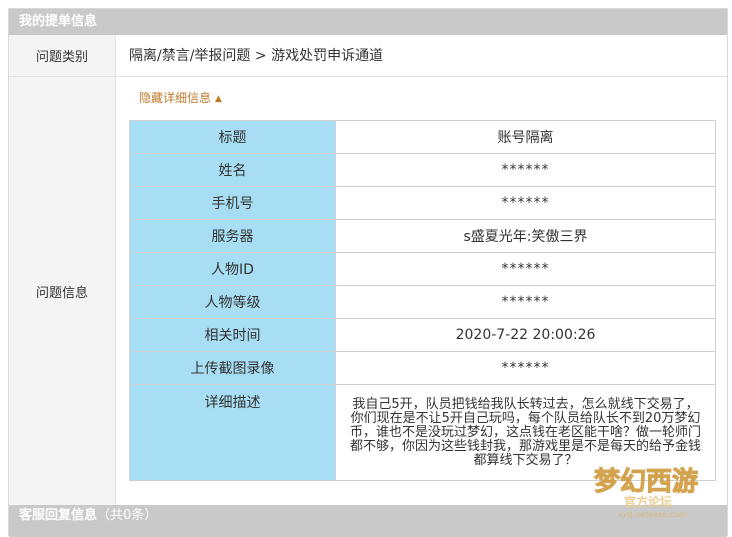 This screenshot has height=537, width=732. I want to click on row-value: s盛夏光年:笑傲三界, so click(525, 236).